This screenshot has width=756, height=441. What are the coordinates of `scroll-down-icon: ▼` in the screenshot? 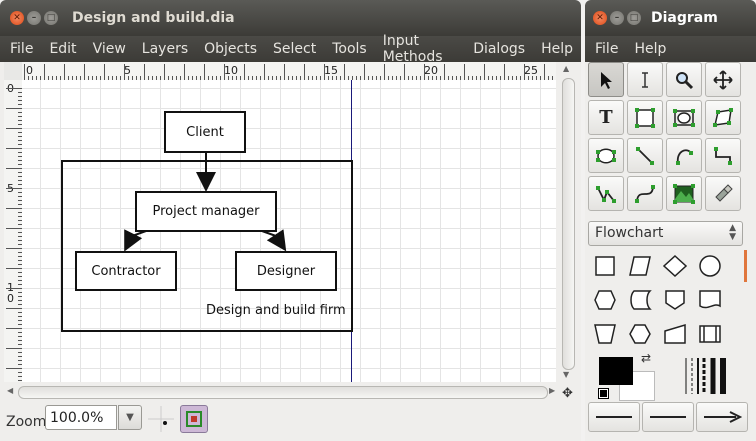 It's located at (566, 374).